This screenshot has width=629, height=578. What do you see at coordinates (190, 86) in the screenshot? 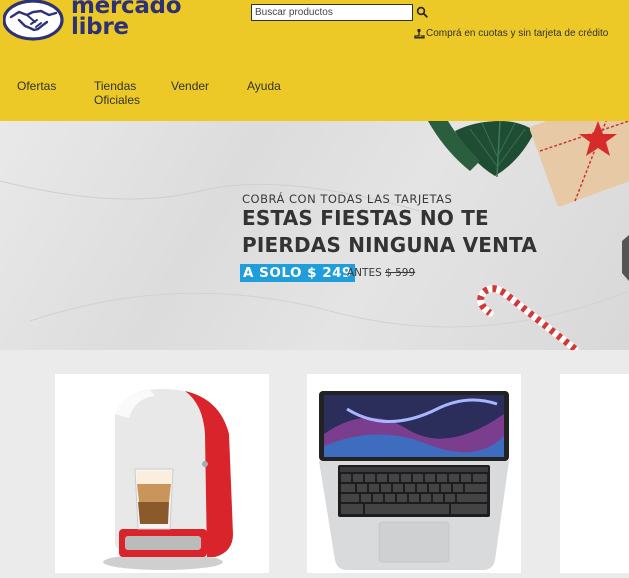
I see `nav-vender: Vender` at bounding box center [190, 86].